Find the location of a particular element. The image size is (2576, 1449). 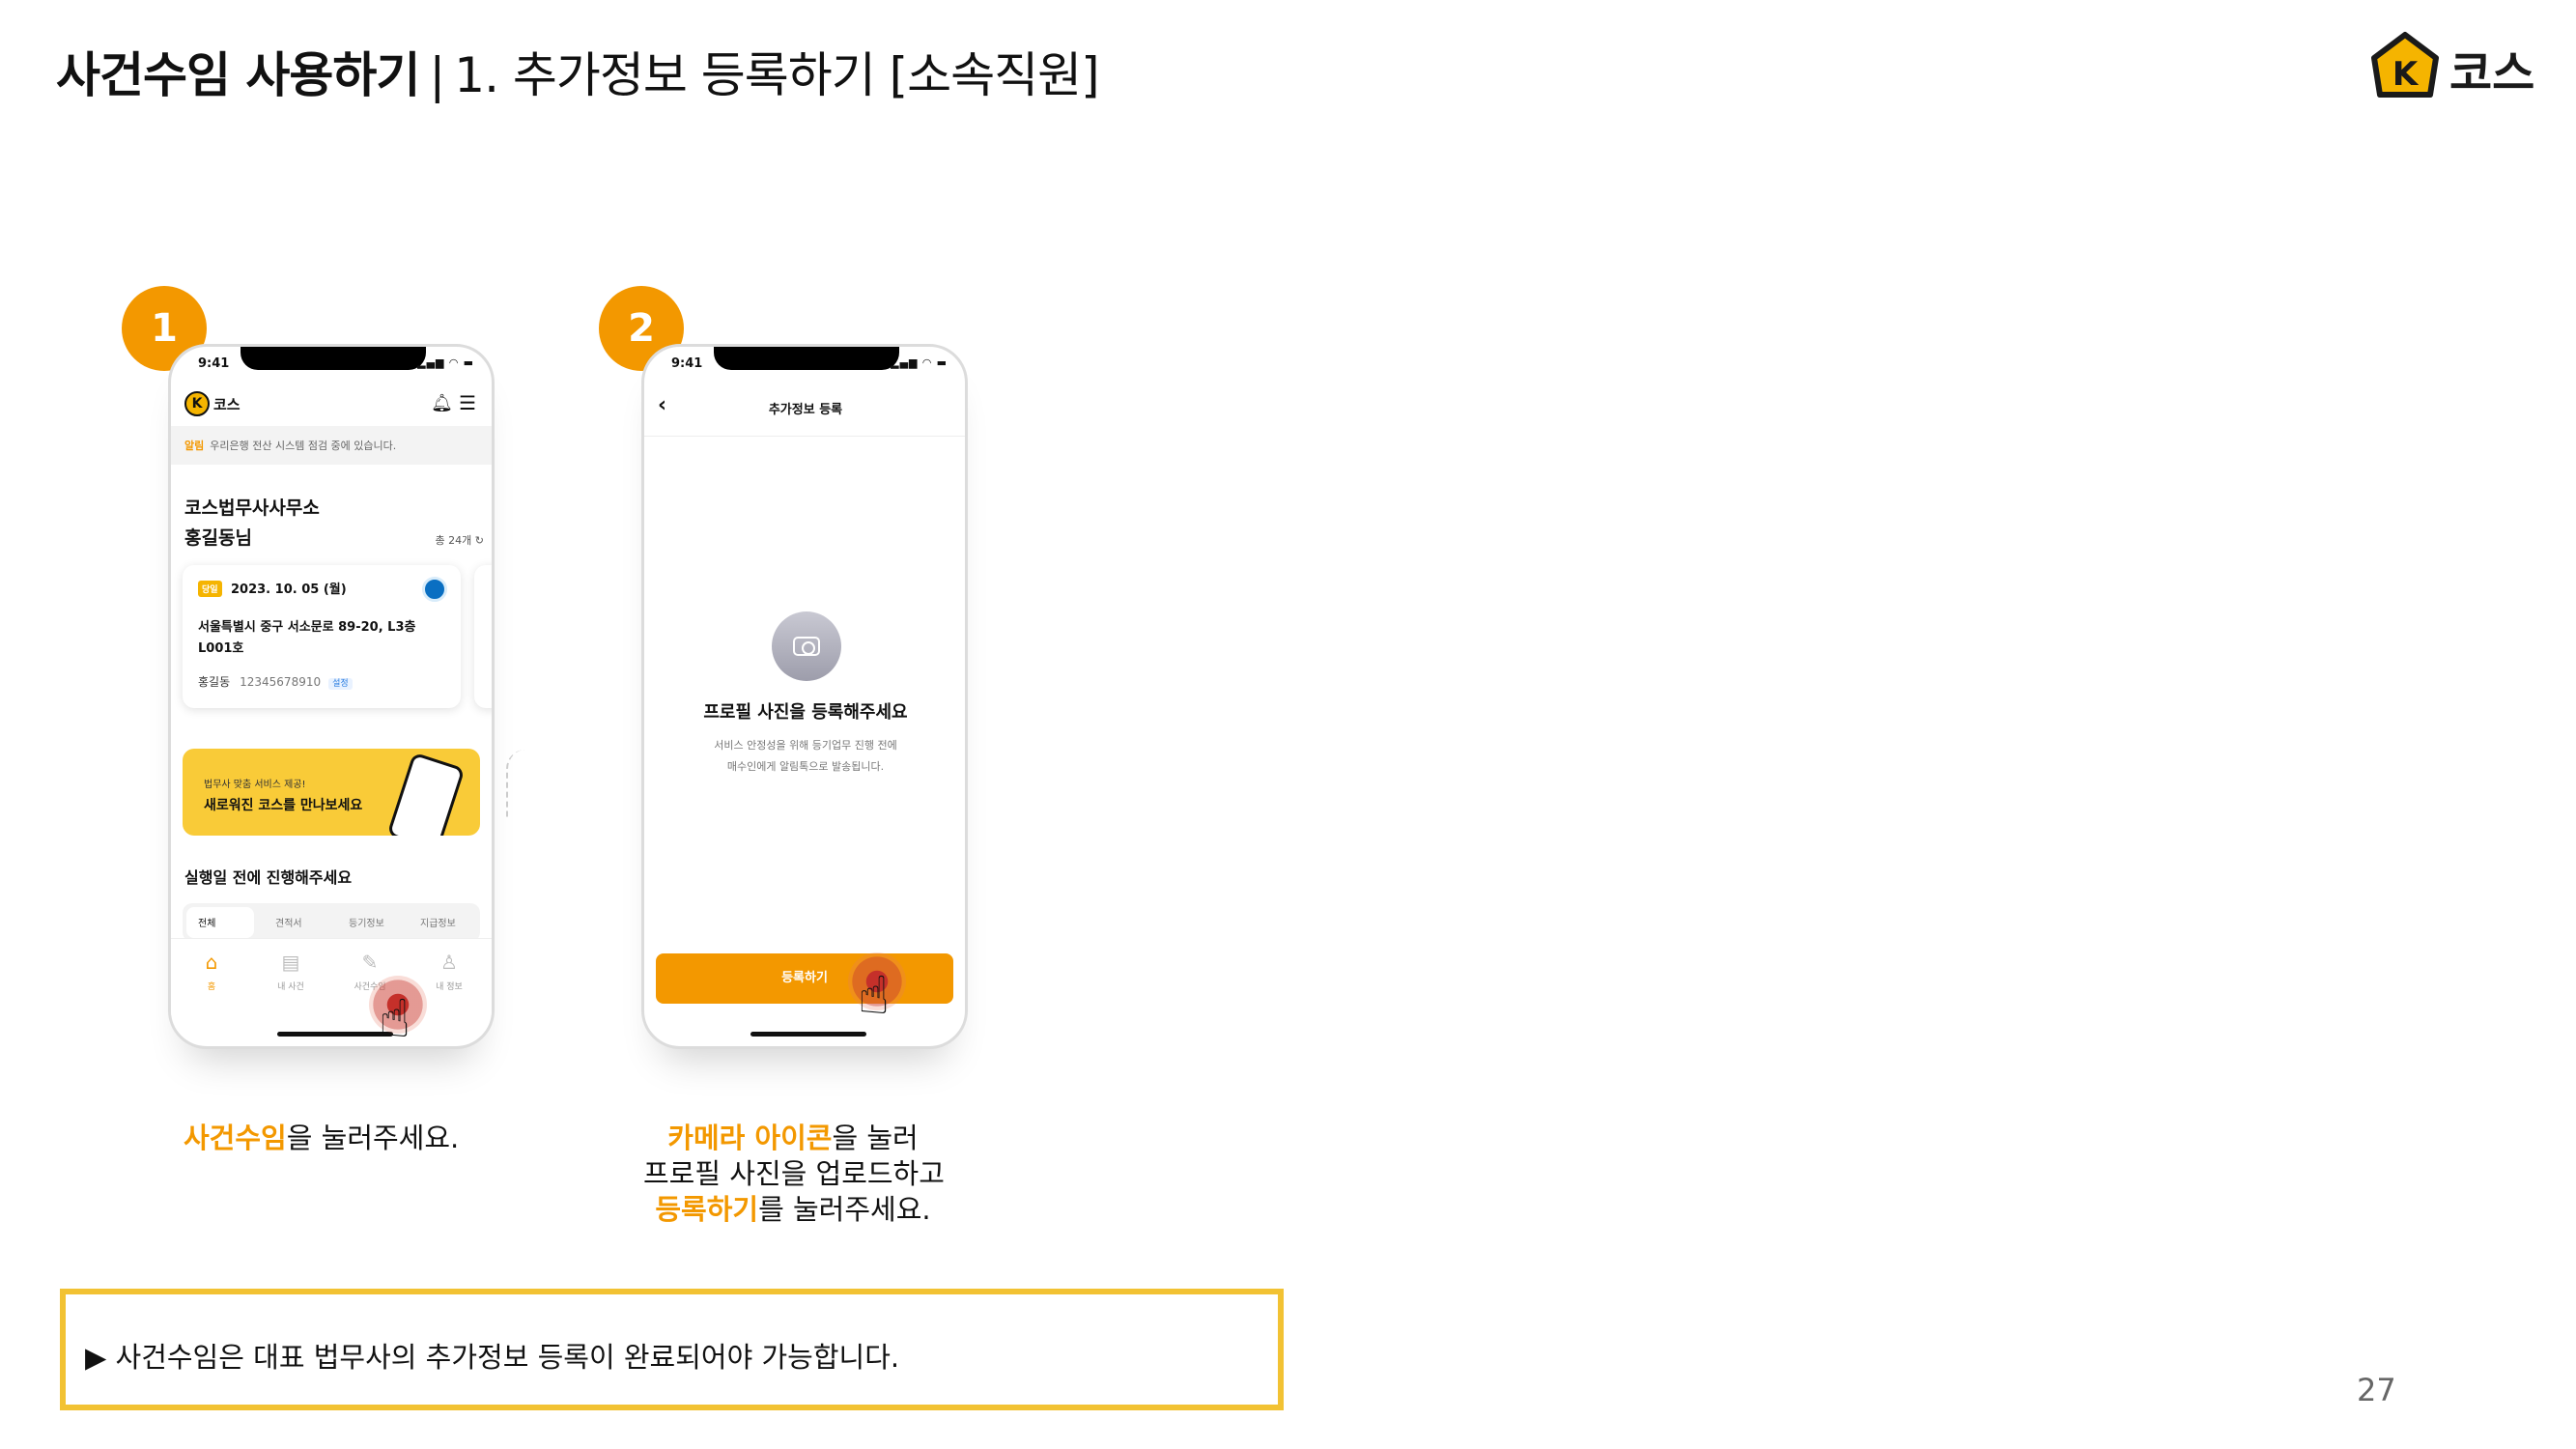

title-sub: 1. 추가정보 등록하기 [소속직원] is located at coordinates (776, 75).